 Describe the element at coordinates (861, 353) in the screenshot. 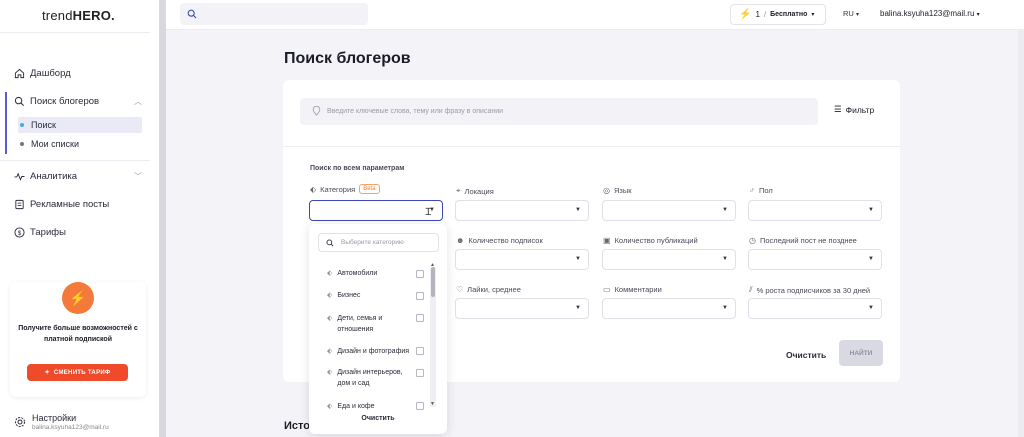

I see `find-button: НАЙТИ` at that location.